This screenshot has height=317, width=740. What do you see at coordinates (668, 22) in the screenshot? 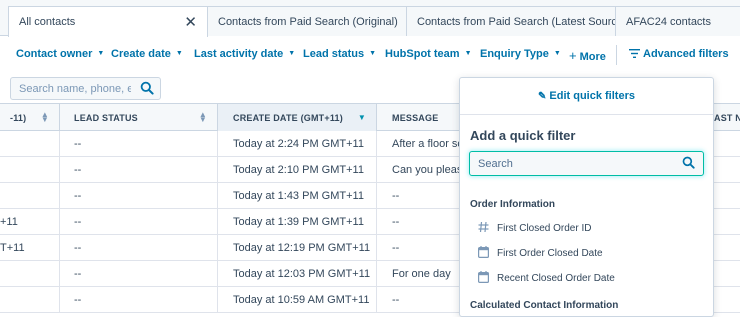
I see `tab-label: AFAC24 contacts` at bounding box center [668, 22].